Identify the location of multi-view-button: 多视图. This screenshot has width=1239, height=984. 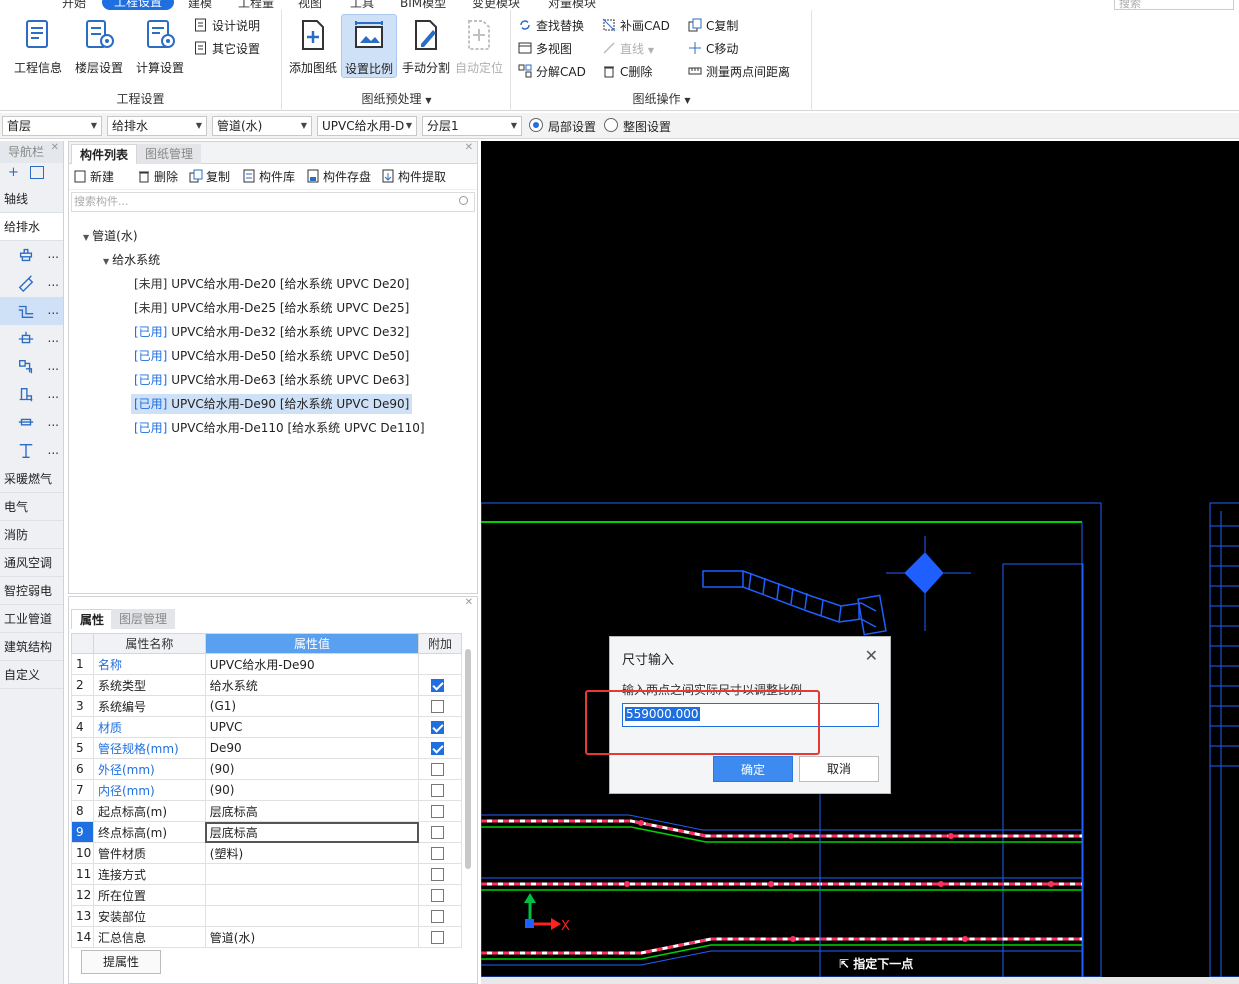
(545, 49).